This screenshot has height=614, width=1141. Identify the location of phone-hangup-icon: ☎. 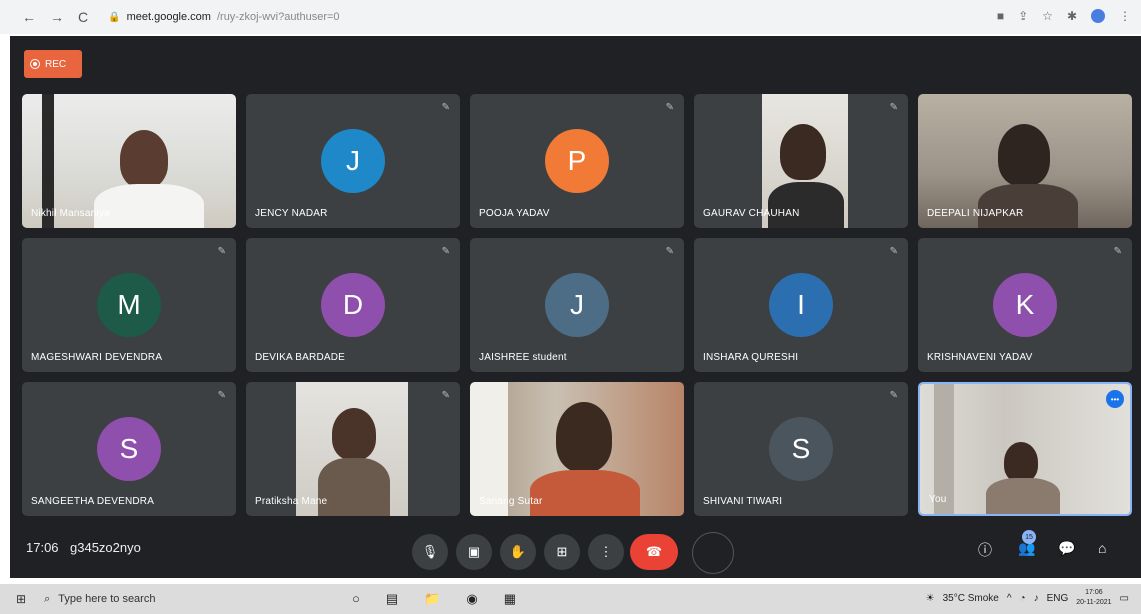
(654, 551).